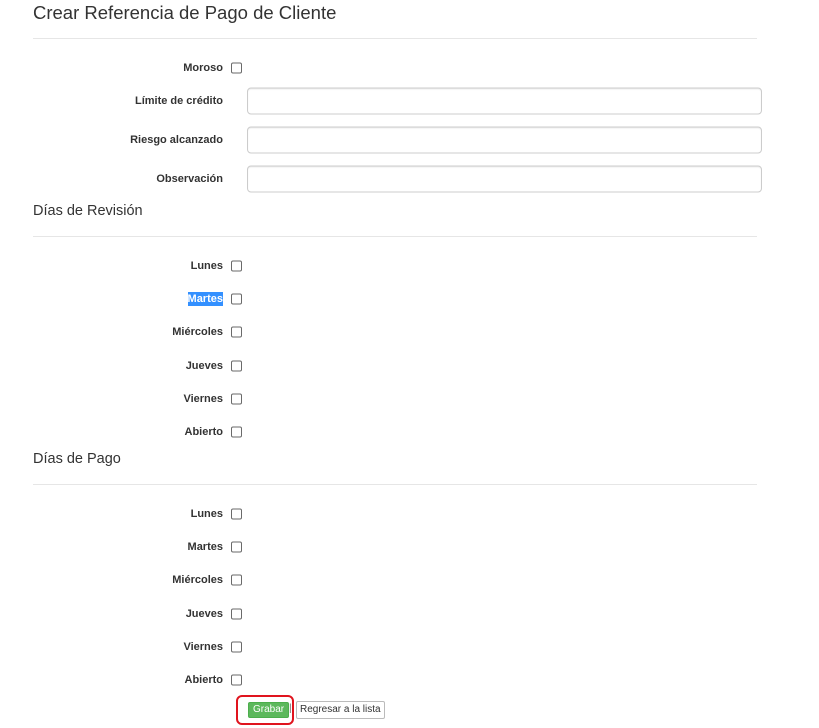 This screenshot has height=728, width=819. I want to click on moroso-label: Moroso, so click(203, 68).